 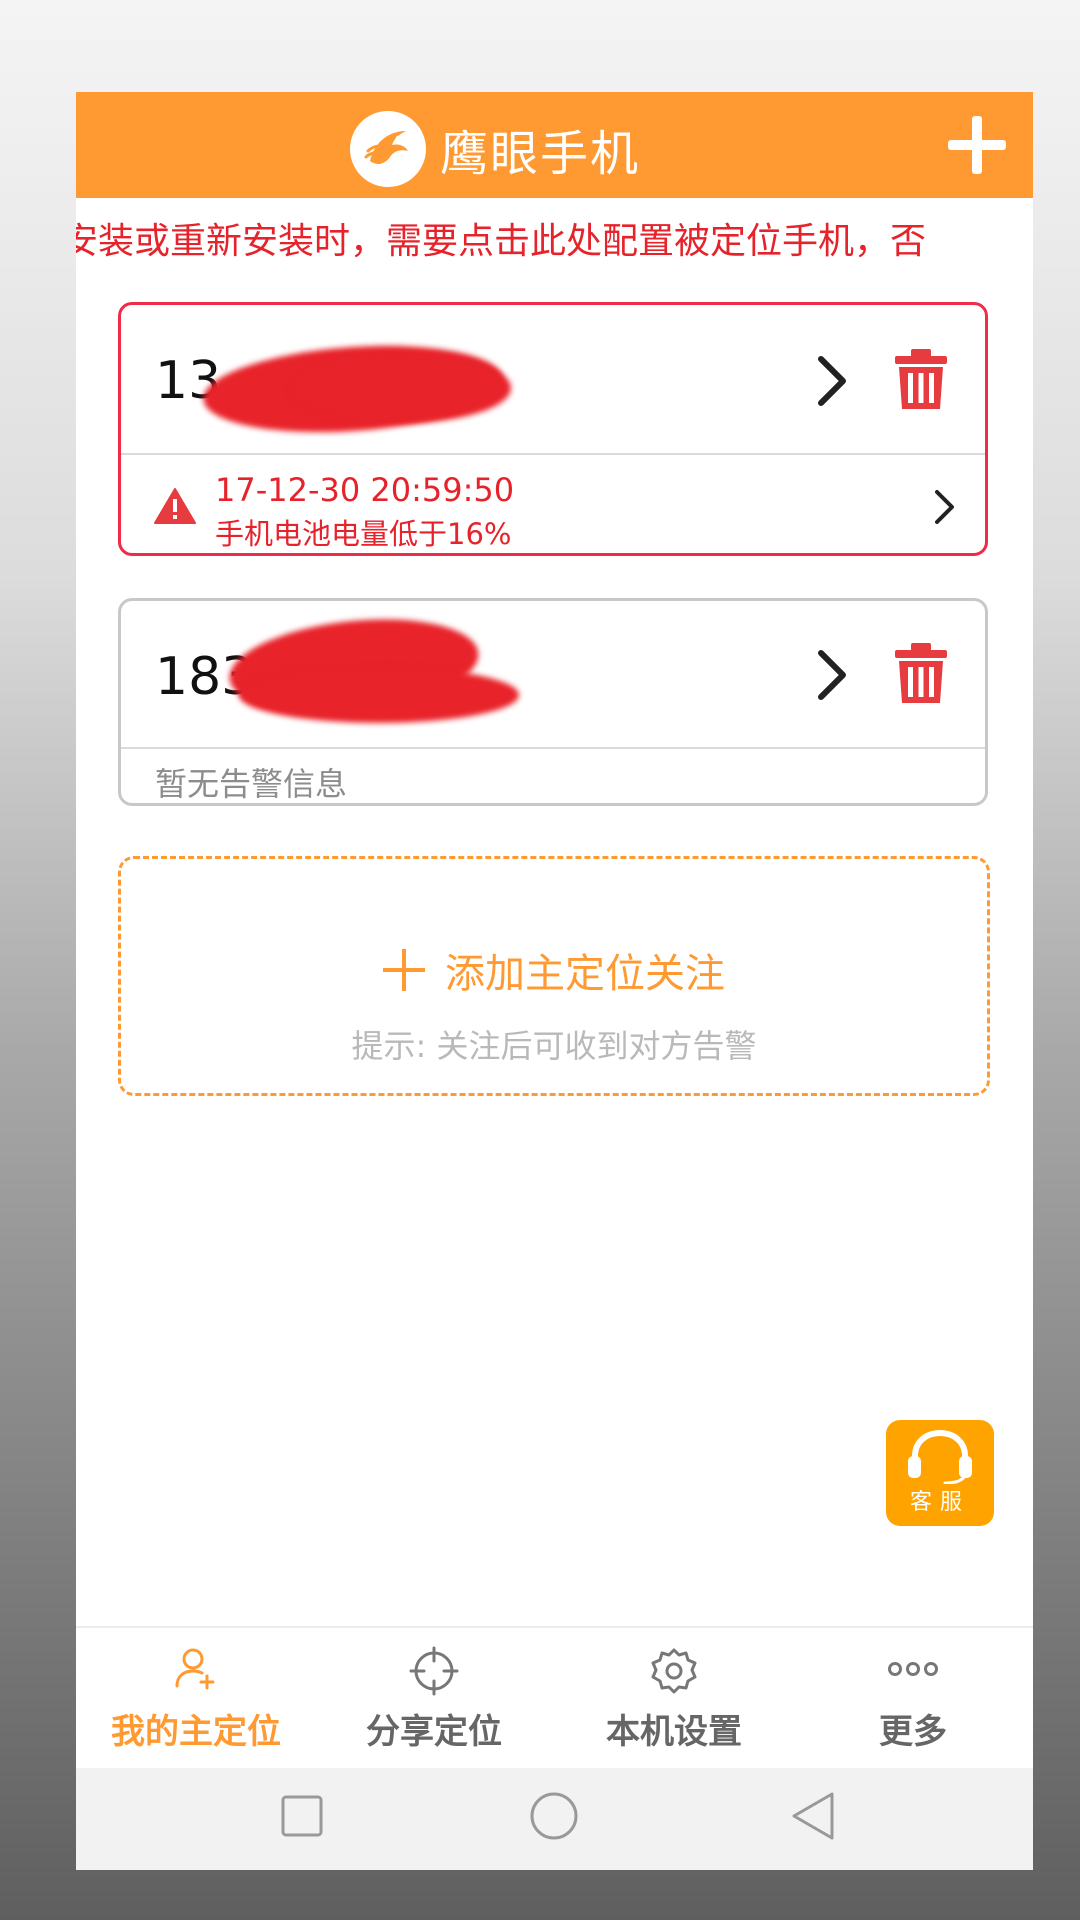 I want to click on card-divider, so click(x=553, y=748).